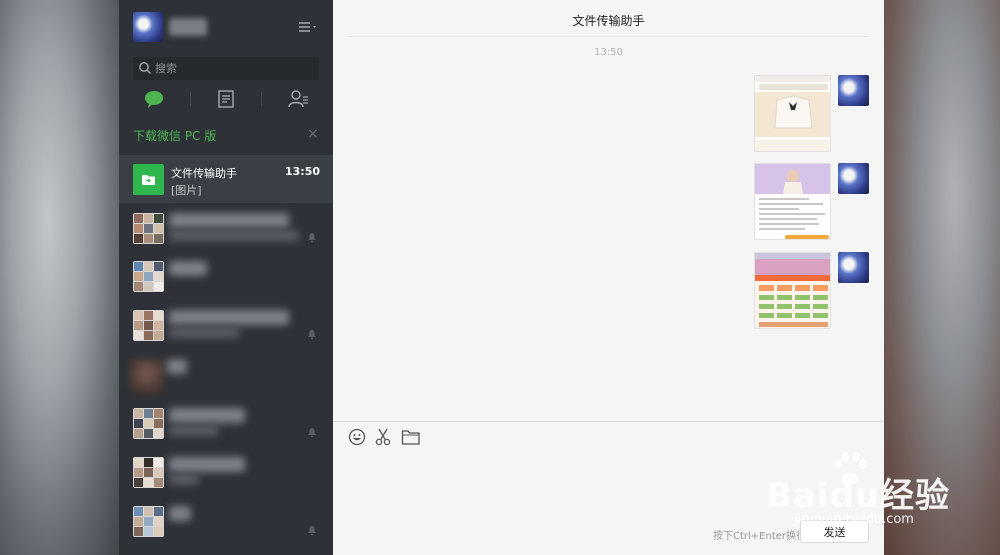 The image size is (1000, 555). I want to click on chat-item-file-transfer: 文件传输助手 [图片] 13:50, so click(226, 179).